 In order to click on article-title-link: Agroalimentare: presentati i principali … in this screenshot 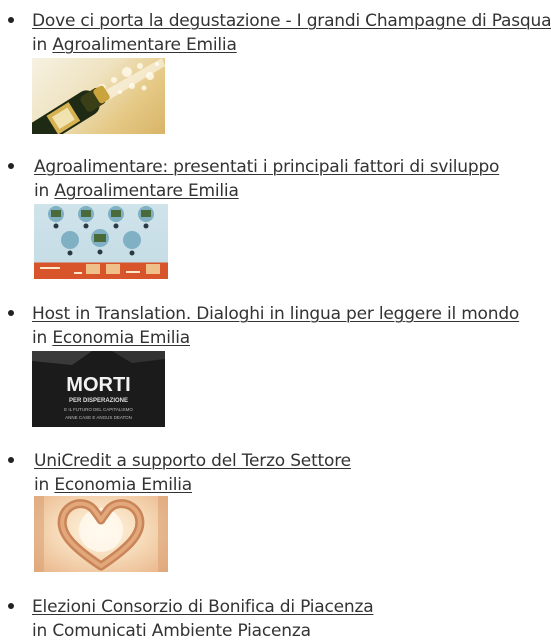, I will do `click(266, 167)`.